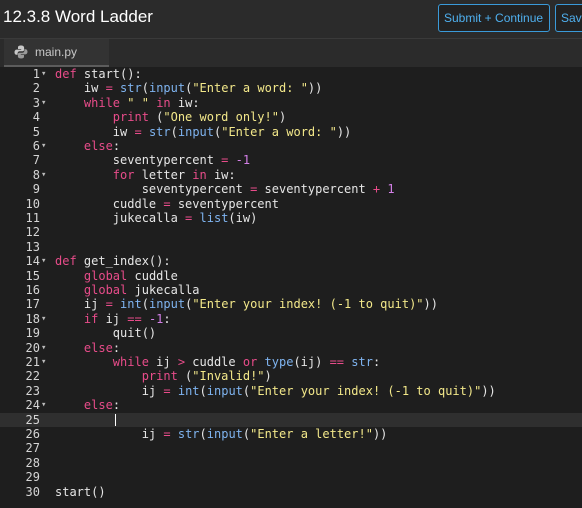 This screenshot has height=508, width=582. I want to click on line-number: 4, so click(36, 117).